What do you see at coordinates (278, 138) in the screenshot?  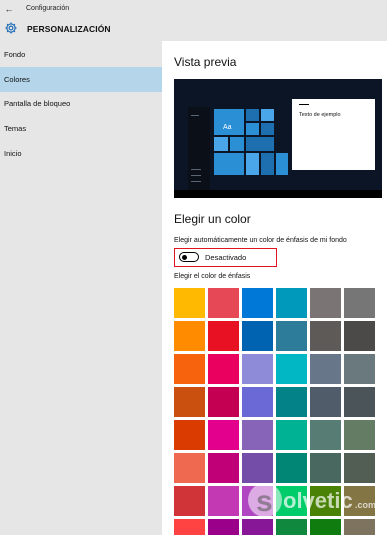 I see `preview-image: Aa Texto de ejemplo` at bounding box center [278, 138].